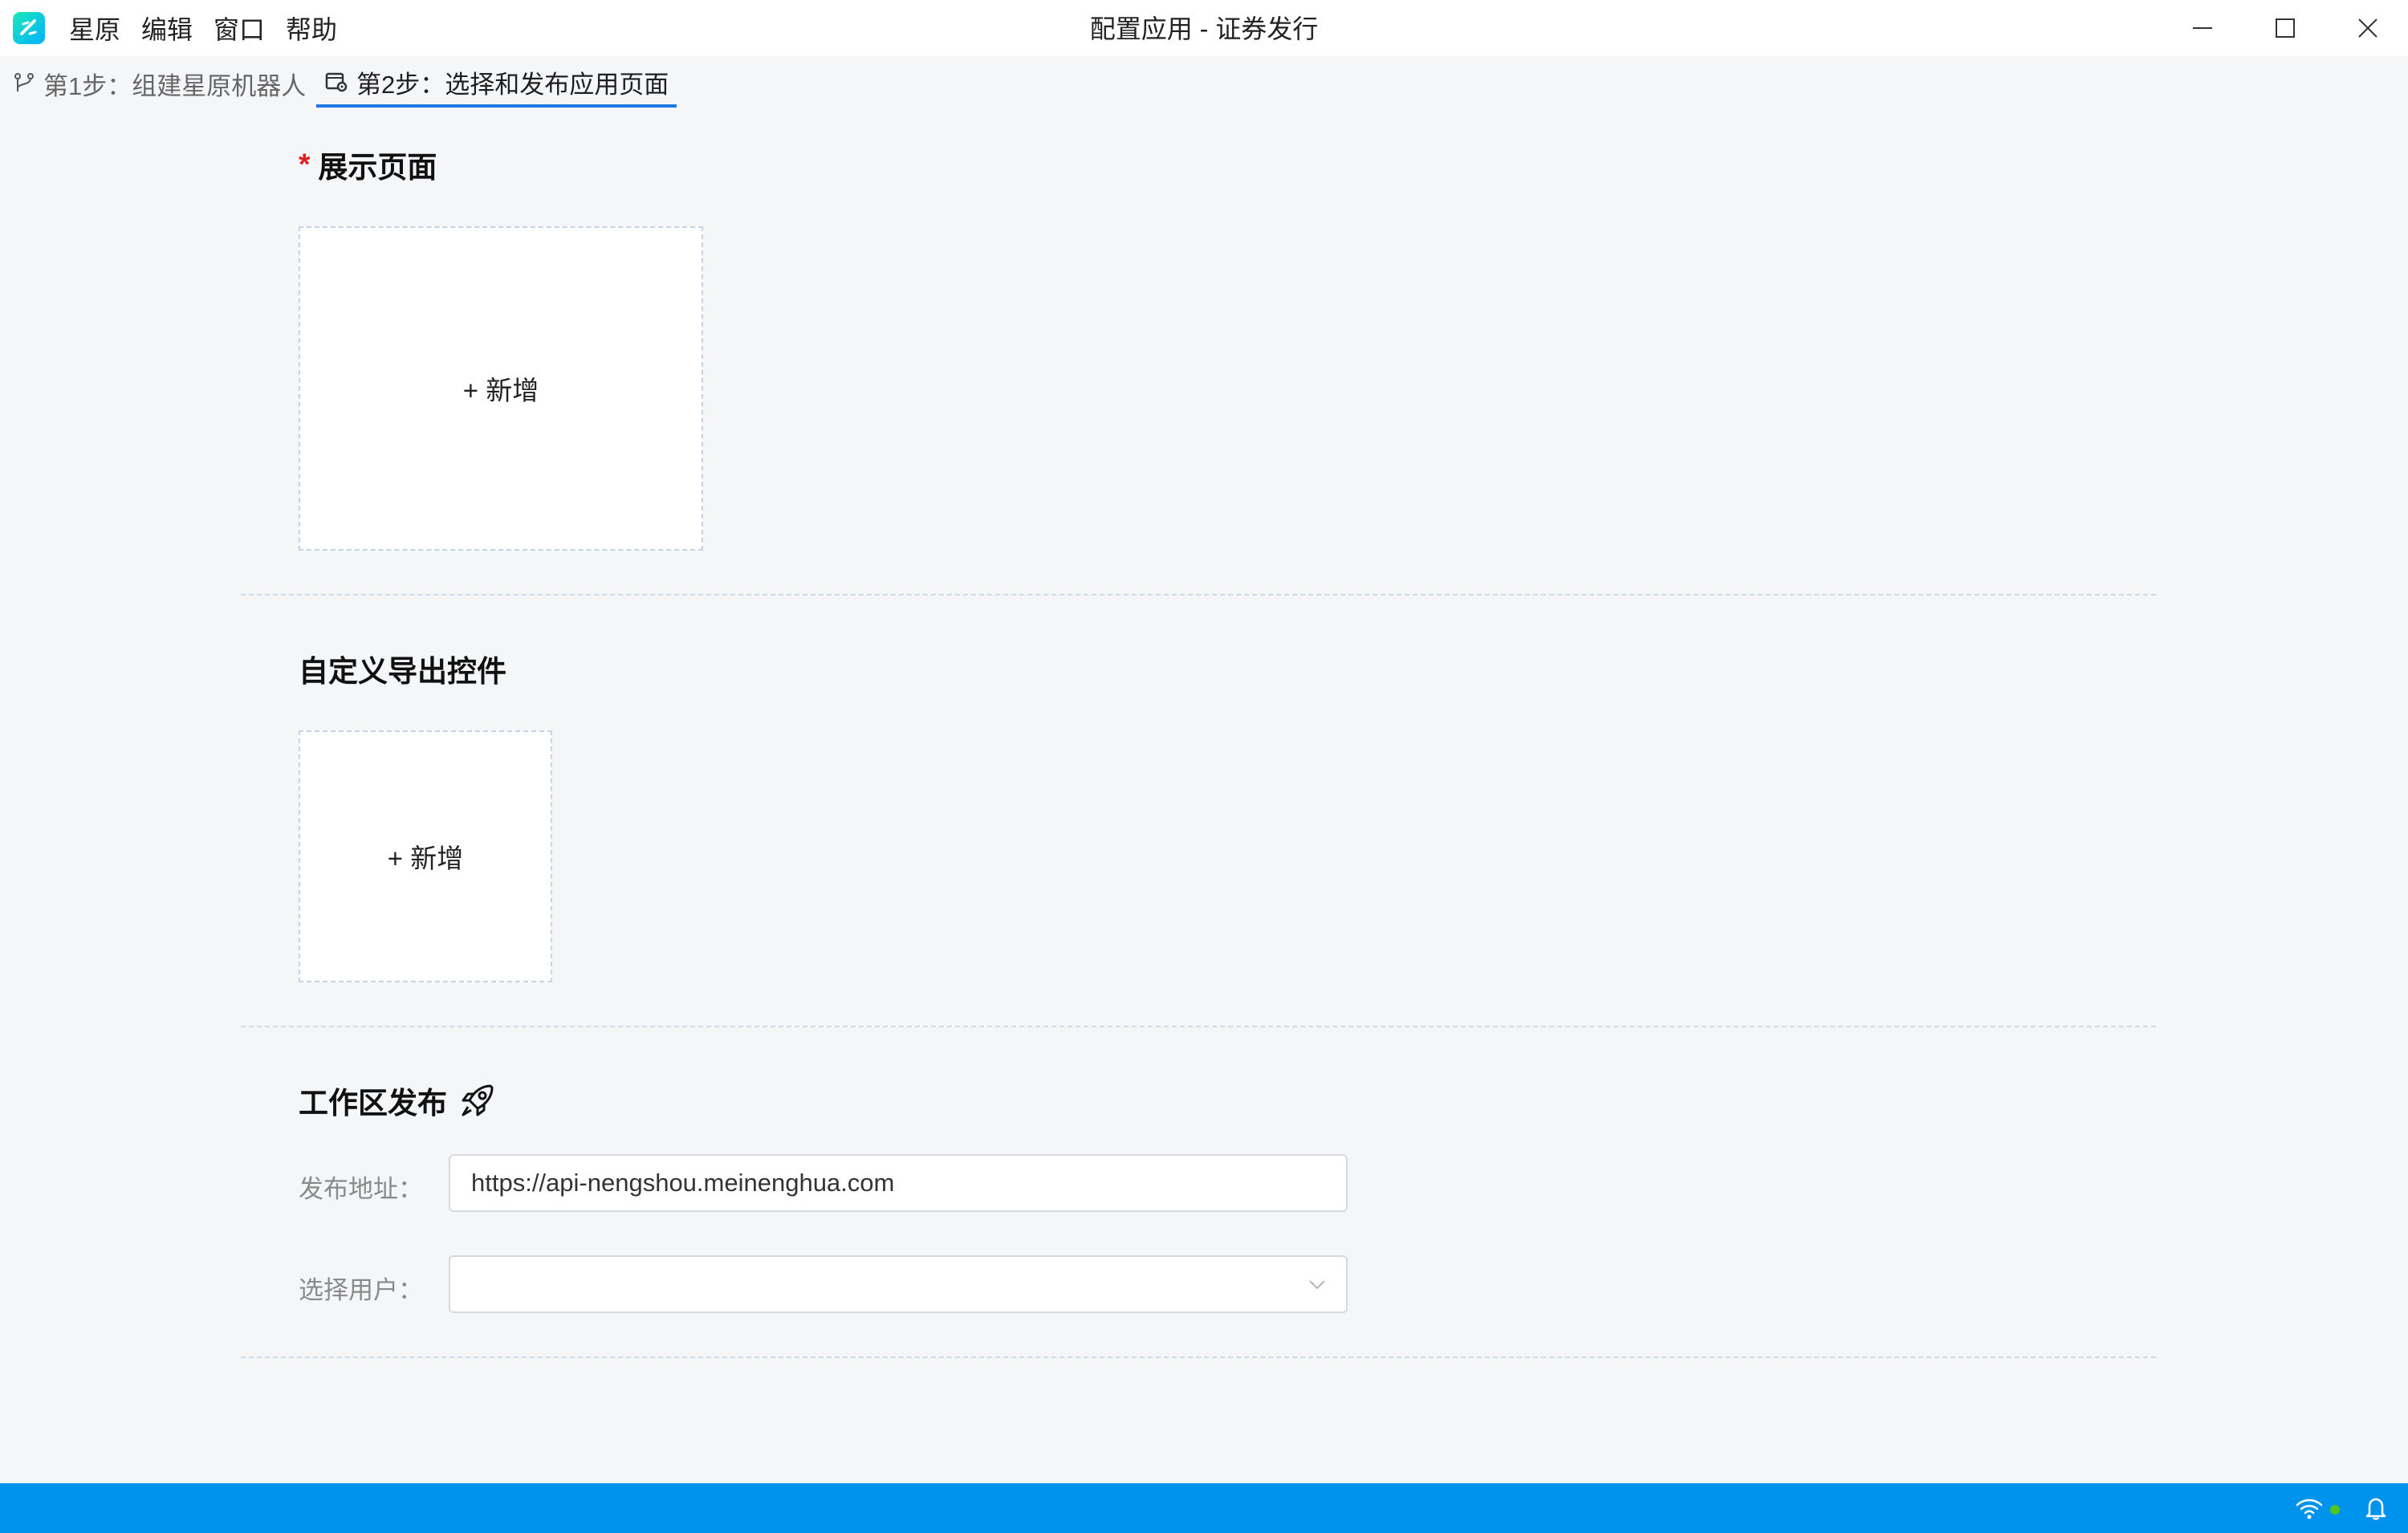 This screenshot has width=2408, height=1533. I want to click on workspace-publish-title: 工作区发布, so click(398, 1100).